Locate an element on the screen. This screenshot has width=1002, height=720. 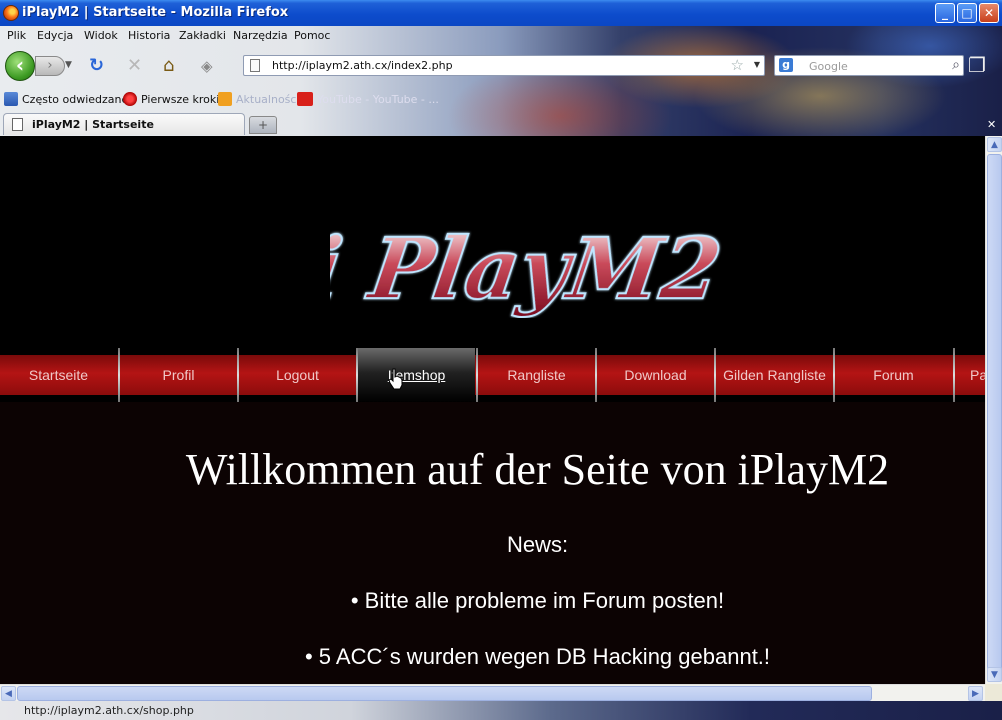
nav-label: Gilden Rangliste is located at coordinates (774, 375).